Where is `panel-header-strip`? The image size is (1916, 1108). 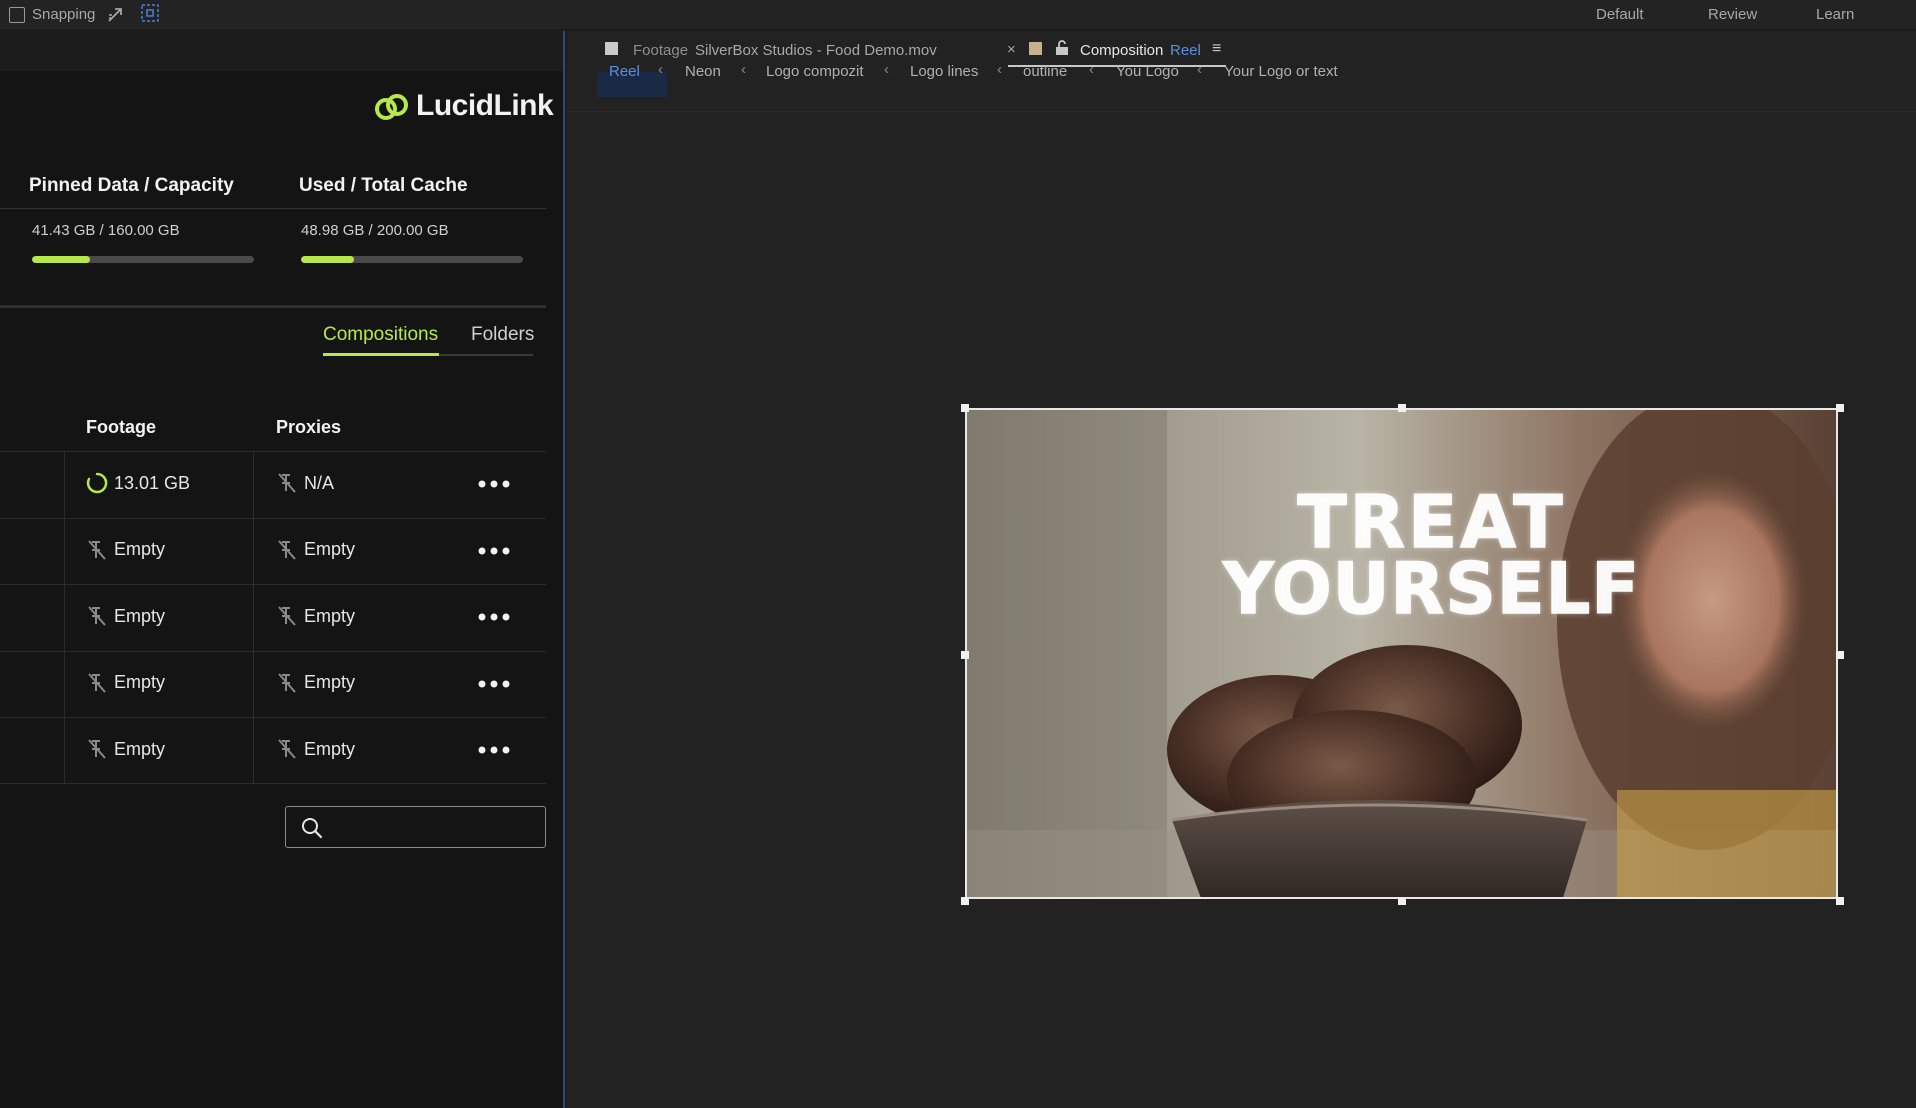 panel-header-strip is located at coordinates (281, 51).